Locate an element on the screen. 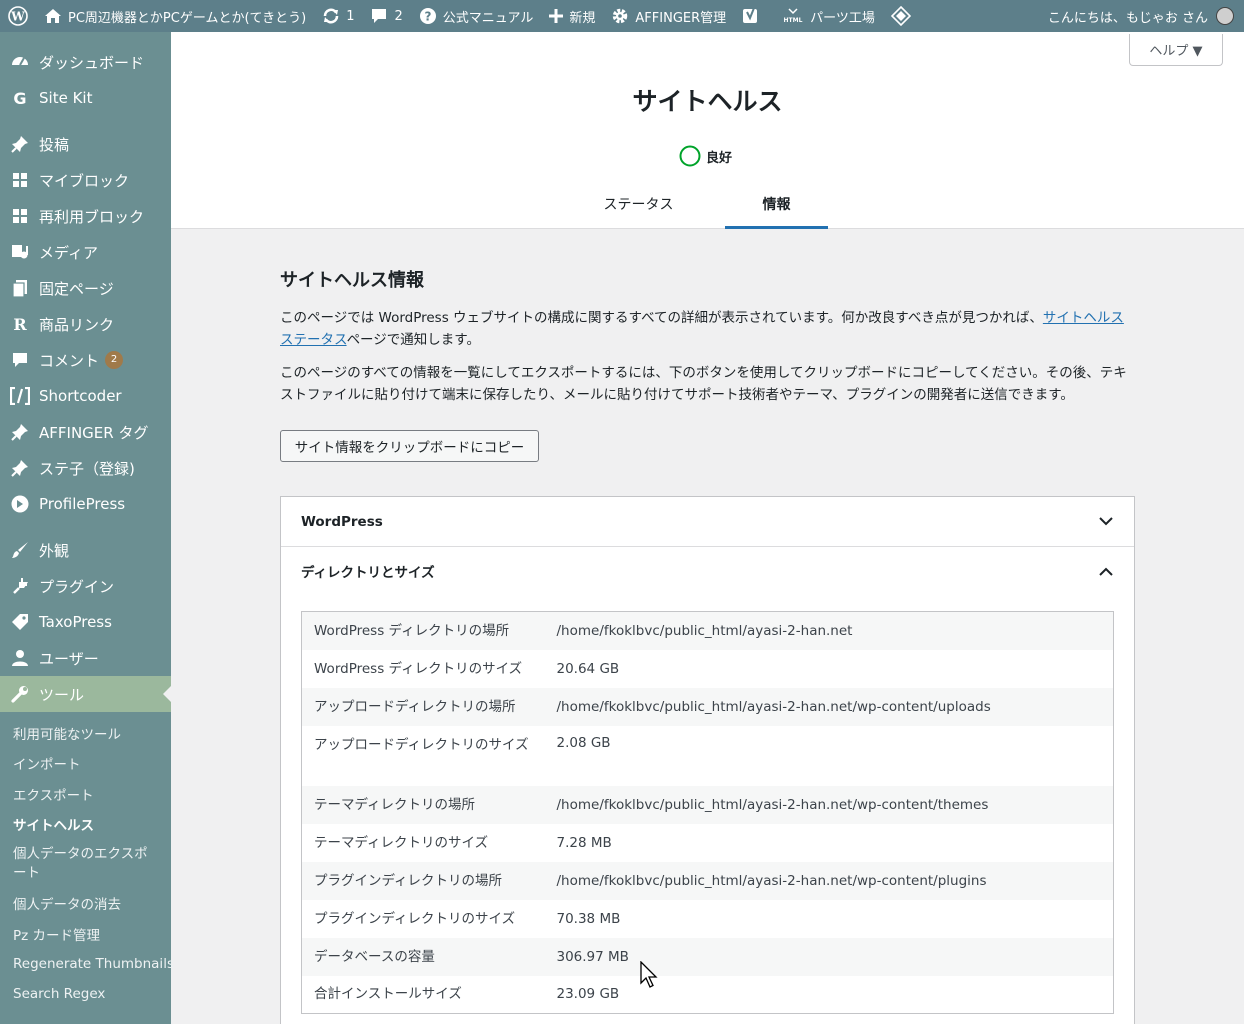 This screenshot has width=1244, height=1024. comments-link: 2 is located at coordinates (386, 16).